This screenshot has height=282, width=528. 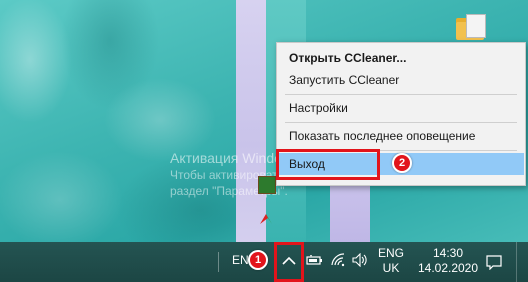 I want to click on clock-time: 14:30, so click(x=448, y=253).